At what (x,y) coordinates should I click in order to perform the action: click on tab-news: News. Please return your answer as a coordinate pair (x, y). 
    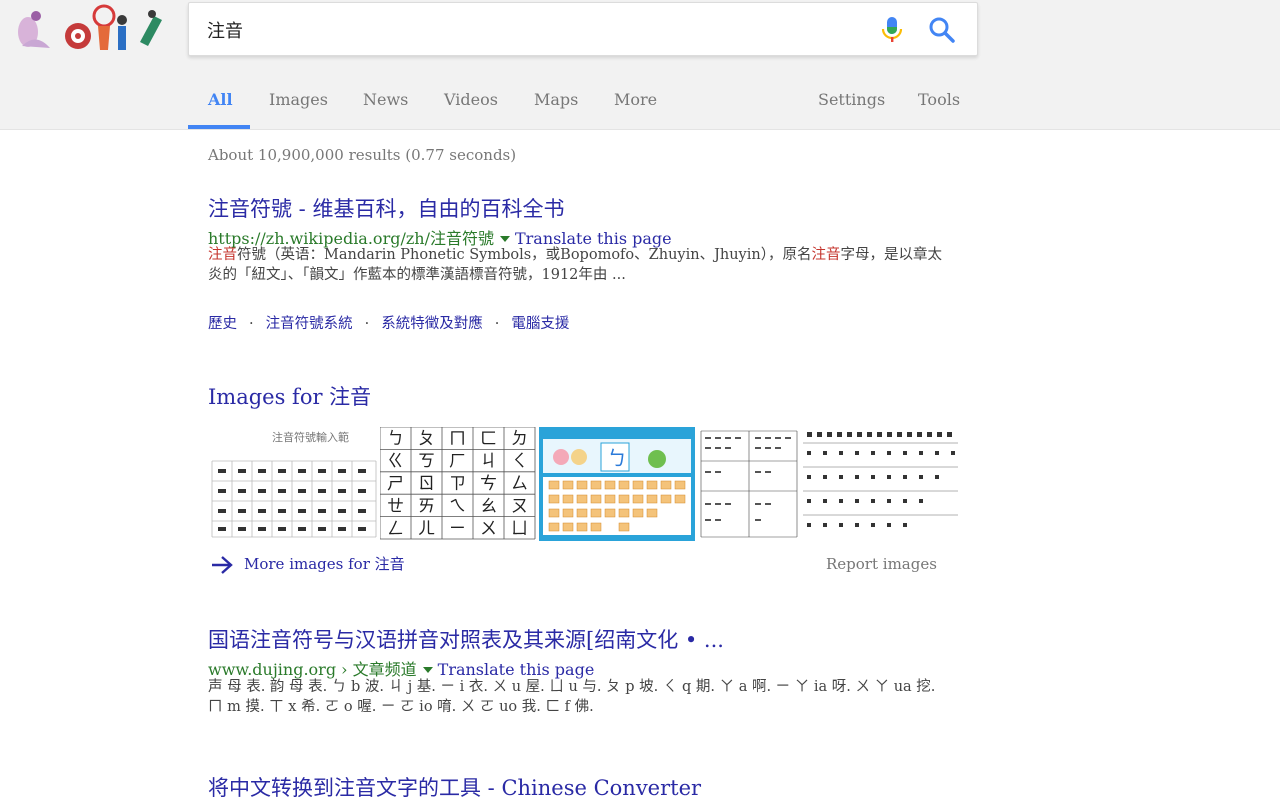
    Looking at the image, I should click on (385, 99).